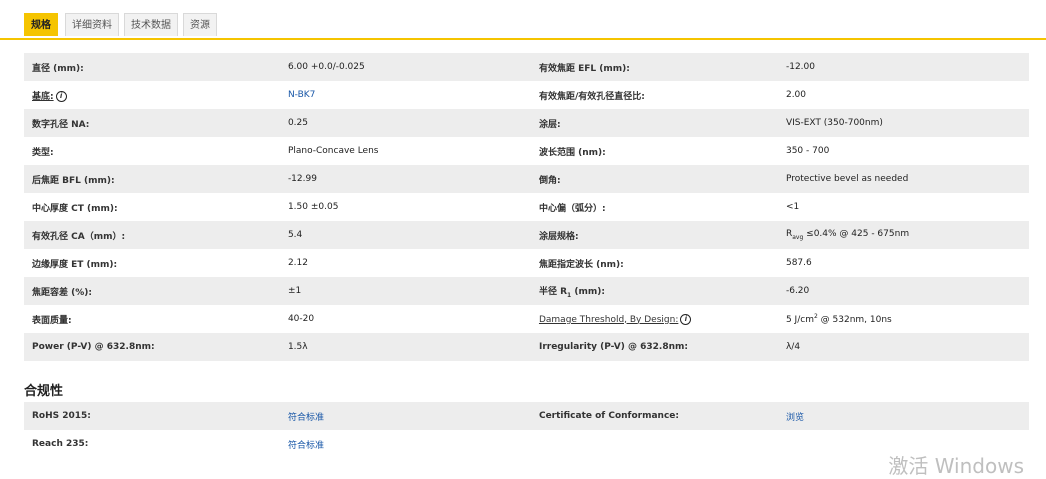 This screenshot has height=479, width=1046. I want to click on spec-value: 5.4, so click(295, 235).